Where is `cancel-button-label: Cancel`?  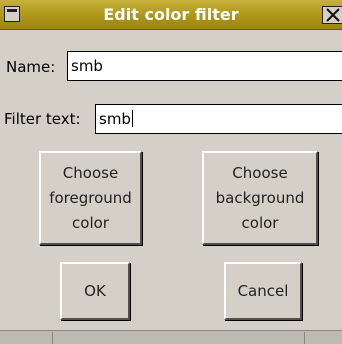 cancel-button-label: Cancel is located at coordinates (263, 290).